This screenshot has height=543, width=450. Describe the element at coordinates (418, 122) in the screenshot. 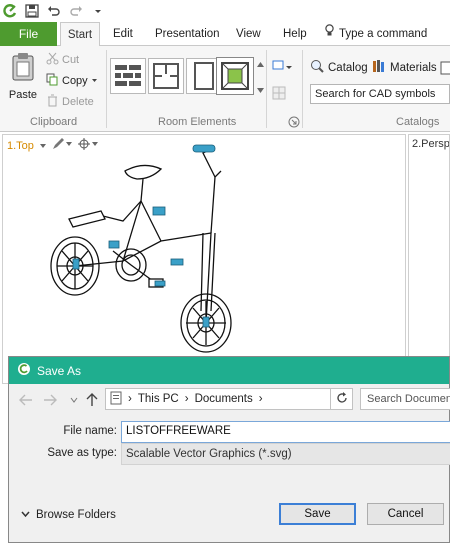

I see `catalogs-group-label: Catalogs` at that location.